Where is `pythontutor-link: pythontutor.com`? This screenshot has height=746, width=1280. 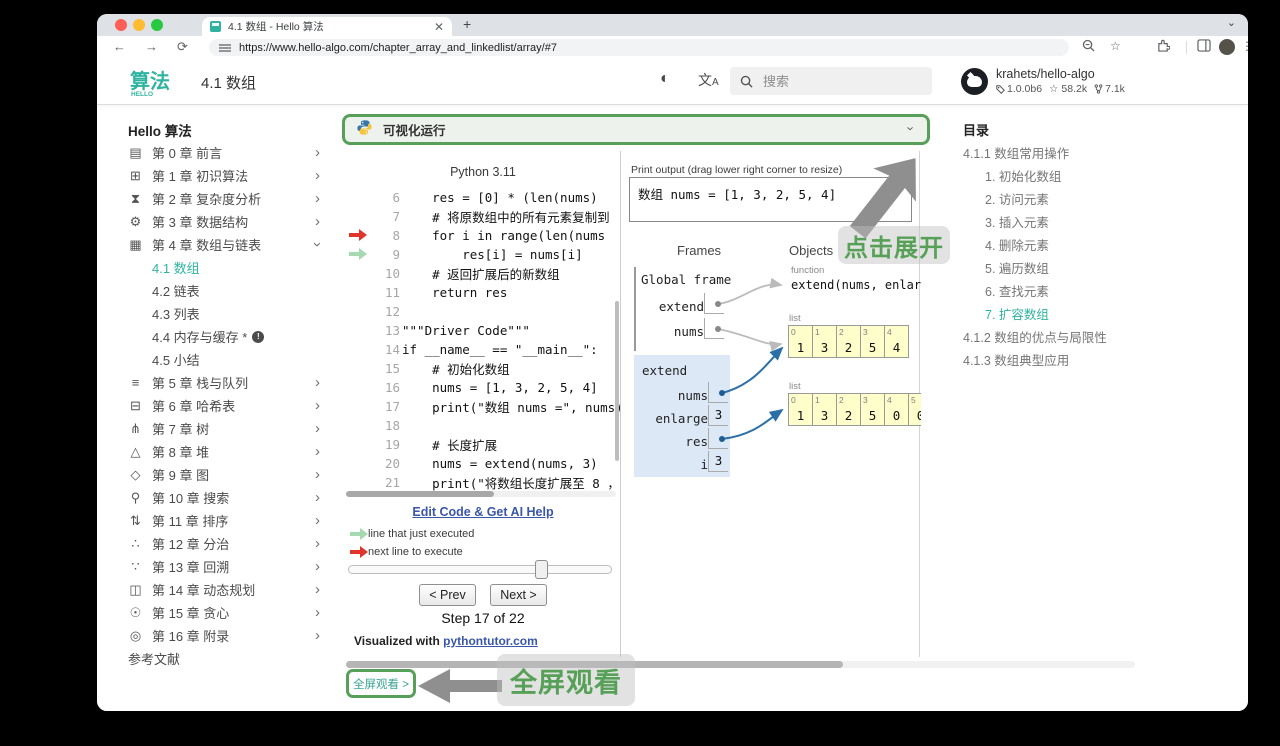
pythontutor-link: pythontutor.com is located at coordinates (490, 641).